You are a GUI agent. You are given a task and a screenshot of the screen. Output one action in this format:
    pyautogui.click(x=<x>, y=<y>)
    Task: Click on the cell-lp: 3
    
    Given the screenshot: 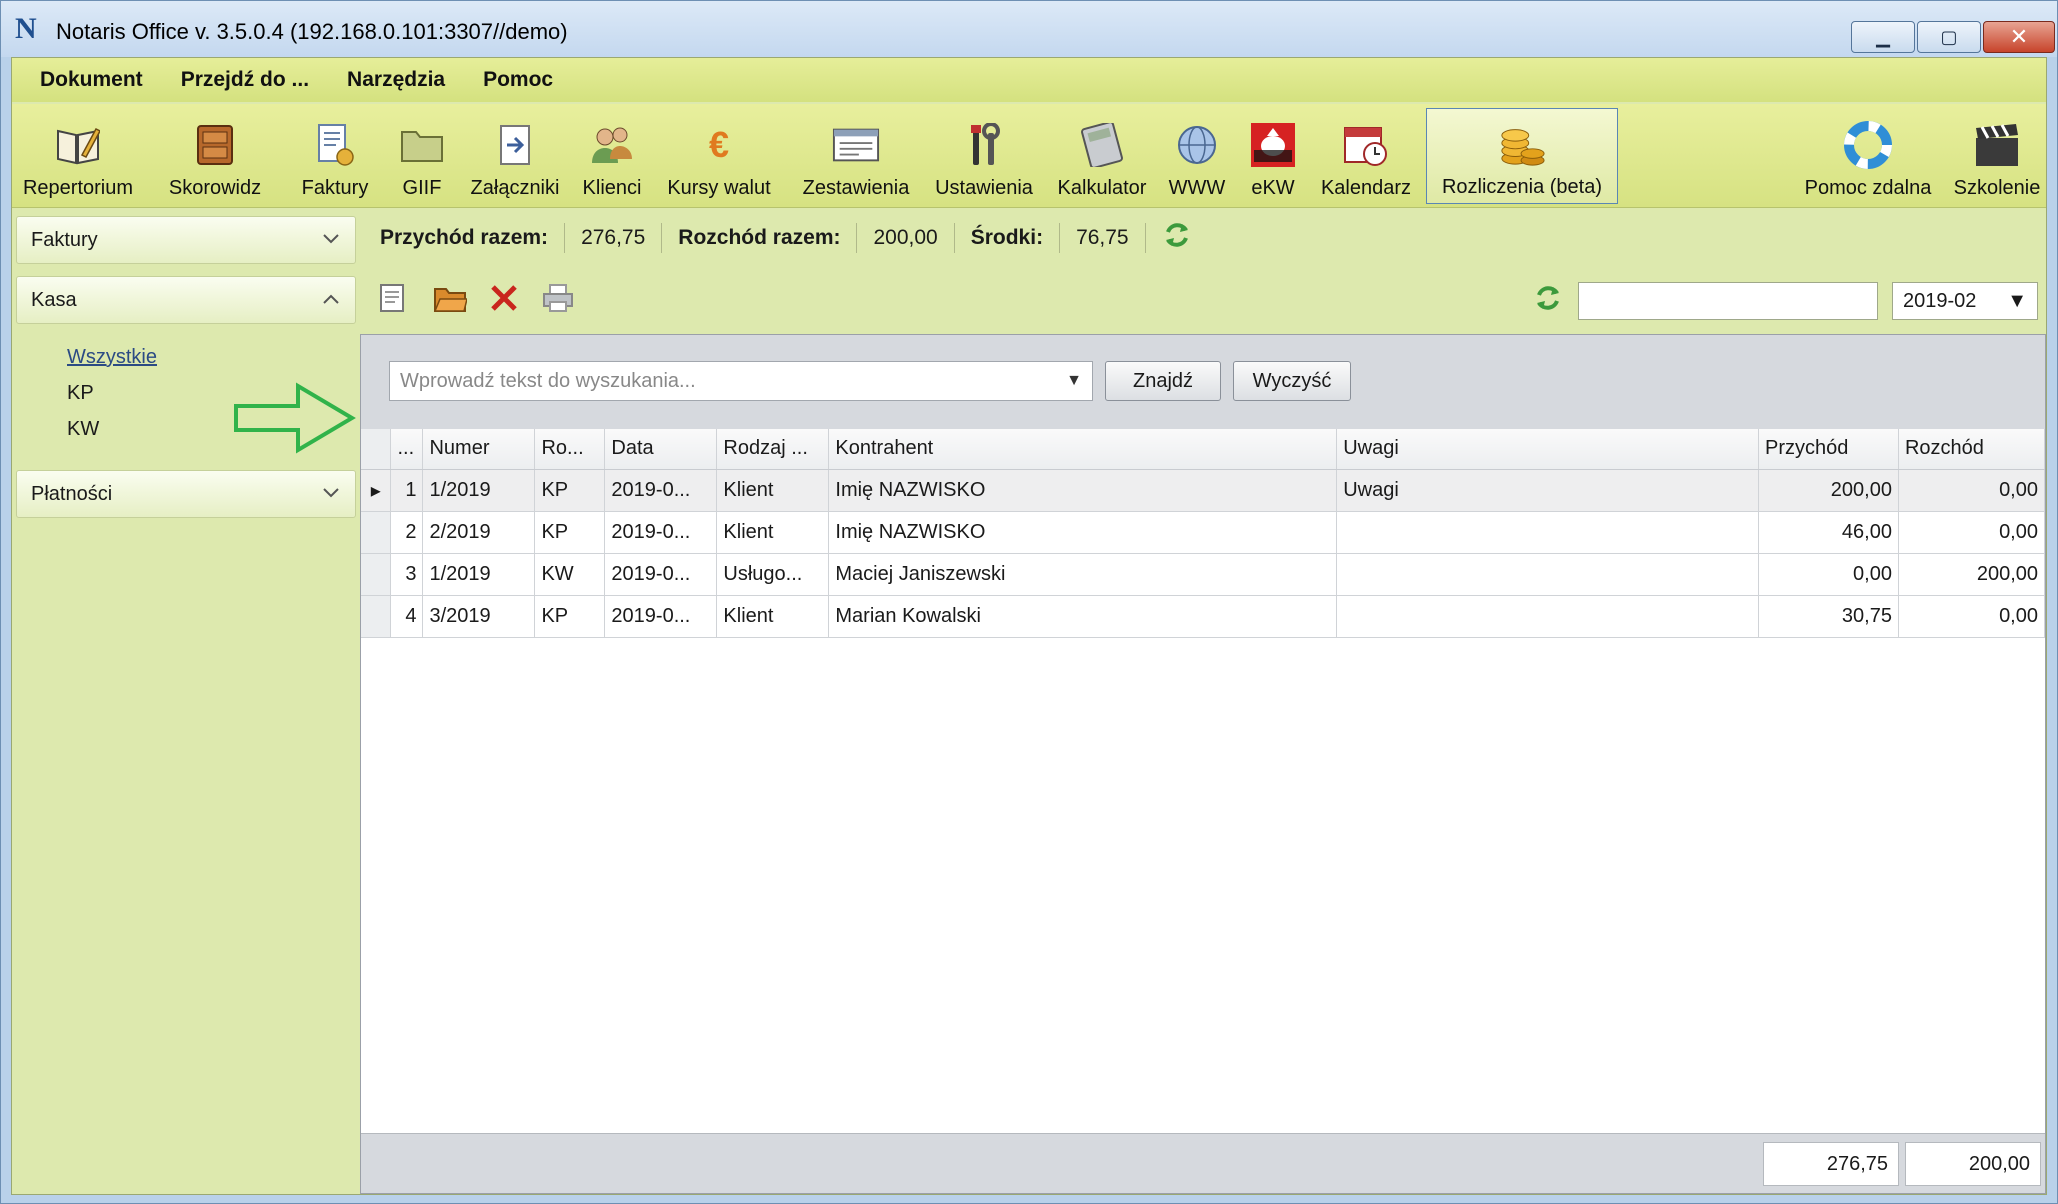 What is the action you would take?
    pyautogui.click(x=407, y=574)
    